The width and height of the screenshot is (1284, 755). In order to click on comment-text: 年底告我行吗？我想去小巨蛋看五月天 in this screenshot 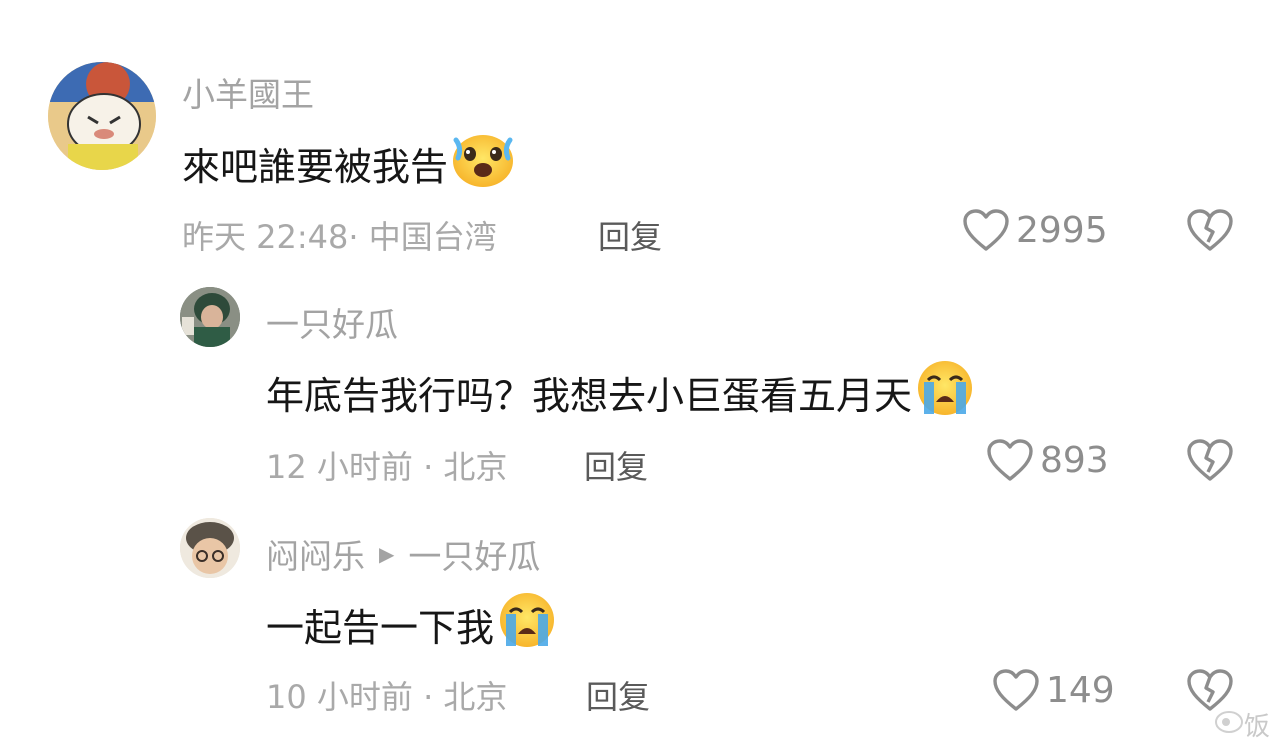, I will do `click(620, 392)`.